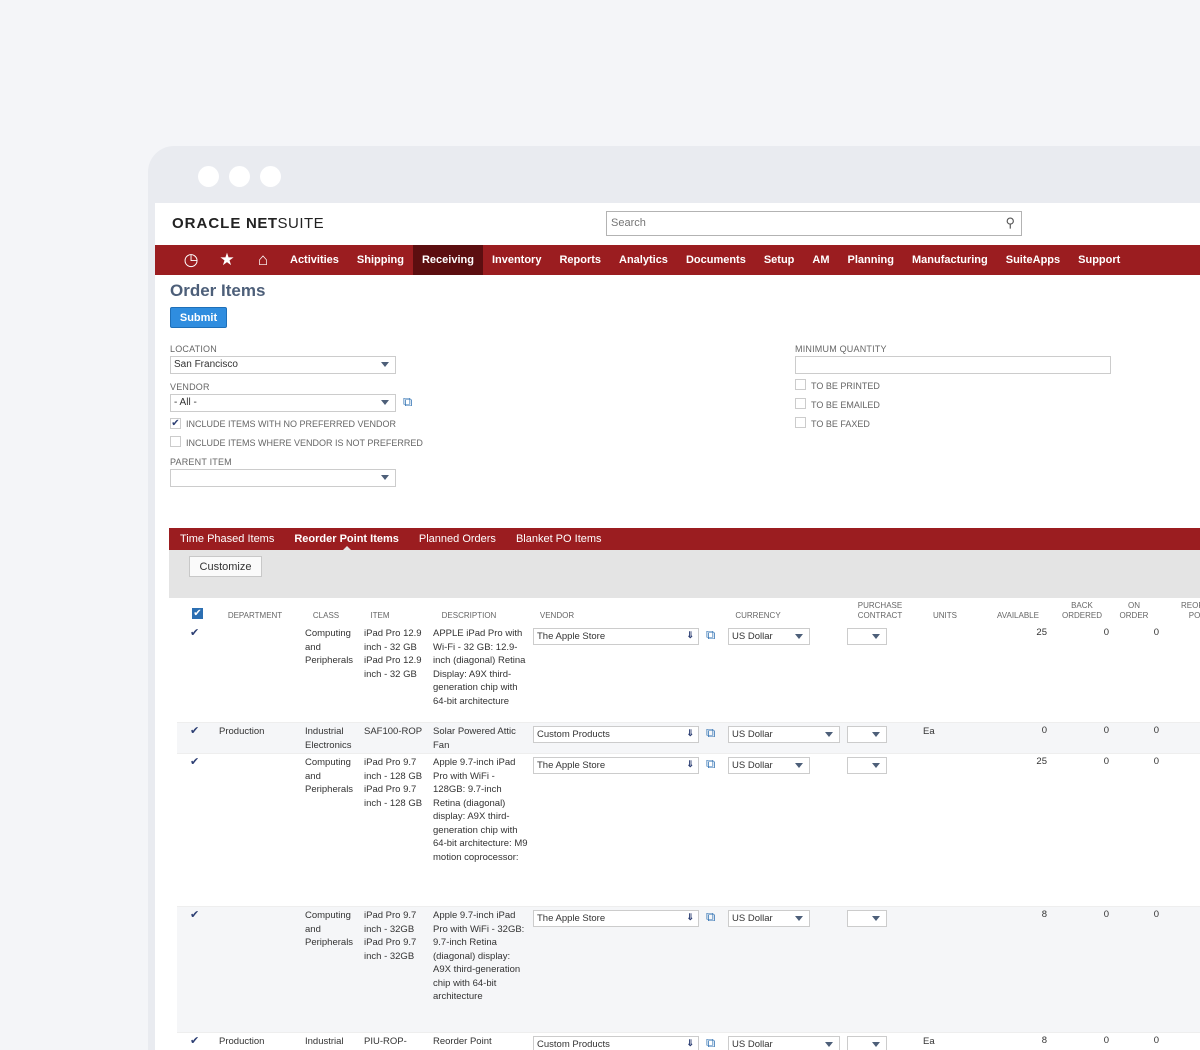 The height and width of the screenshot is (1050, 1200). What do you see at coordinates (457, 539) in the screenshot?
I see `tab-planned-orders: Planned Orders` at bounding box center [457, 539].